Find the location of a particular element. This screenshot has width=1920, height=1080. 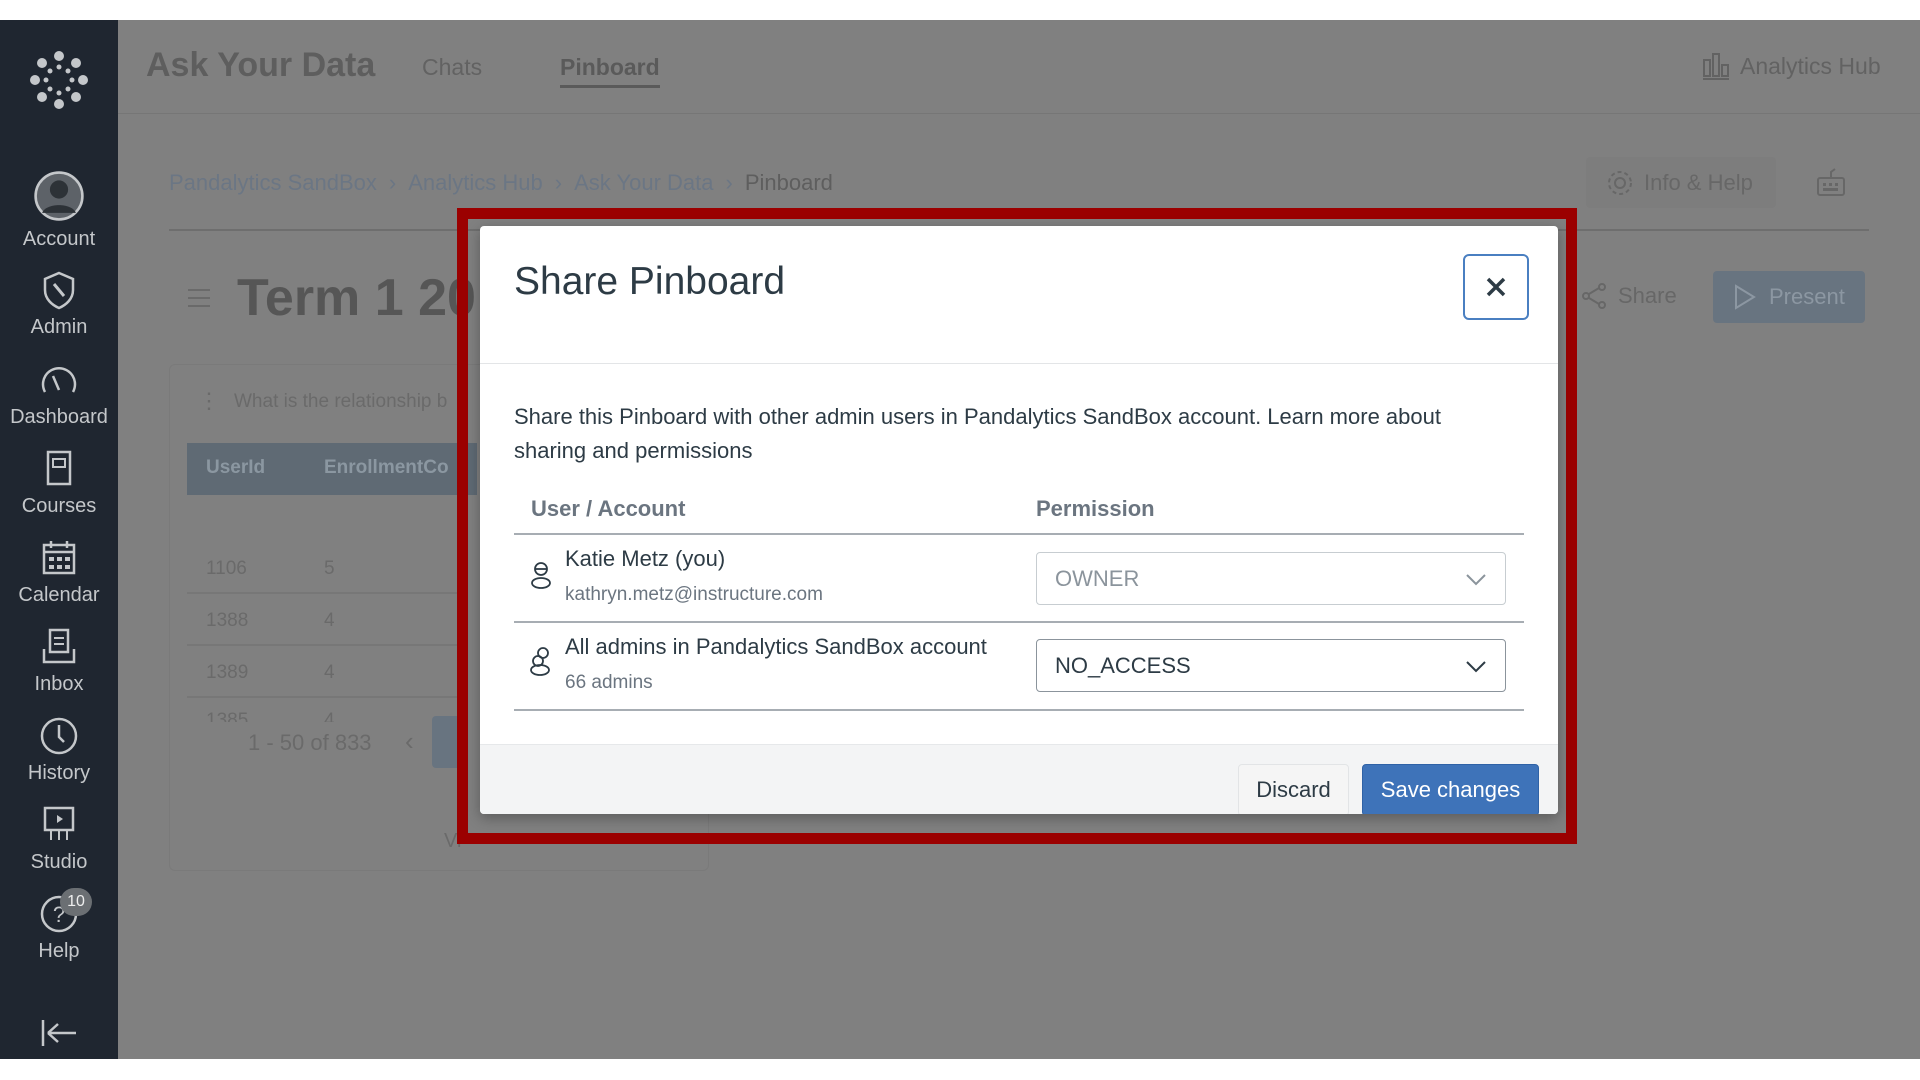

close-icon is located at coordinates (1496, 287).